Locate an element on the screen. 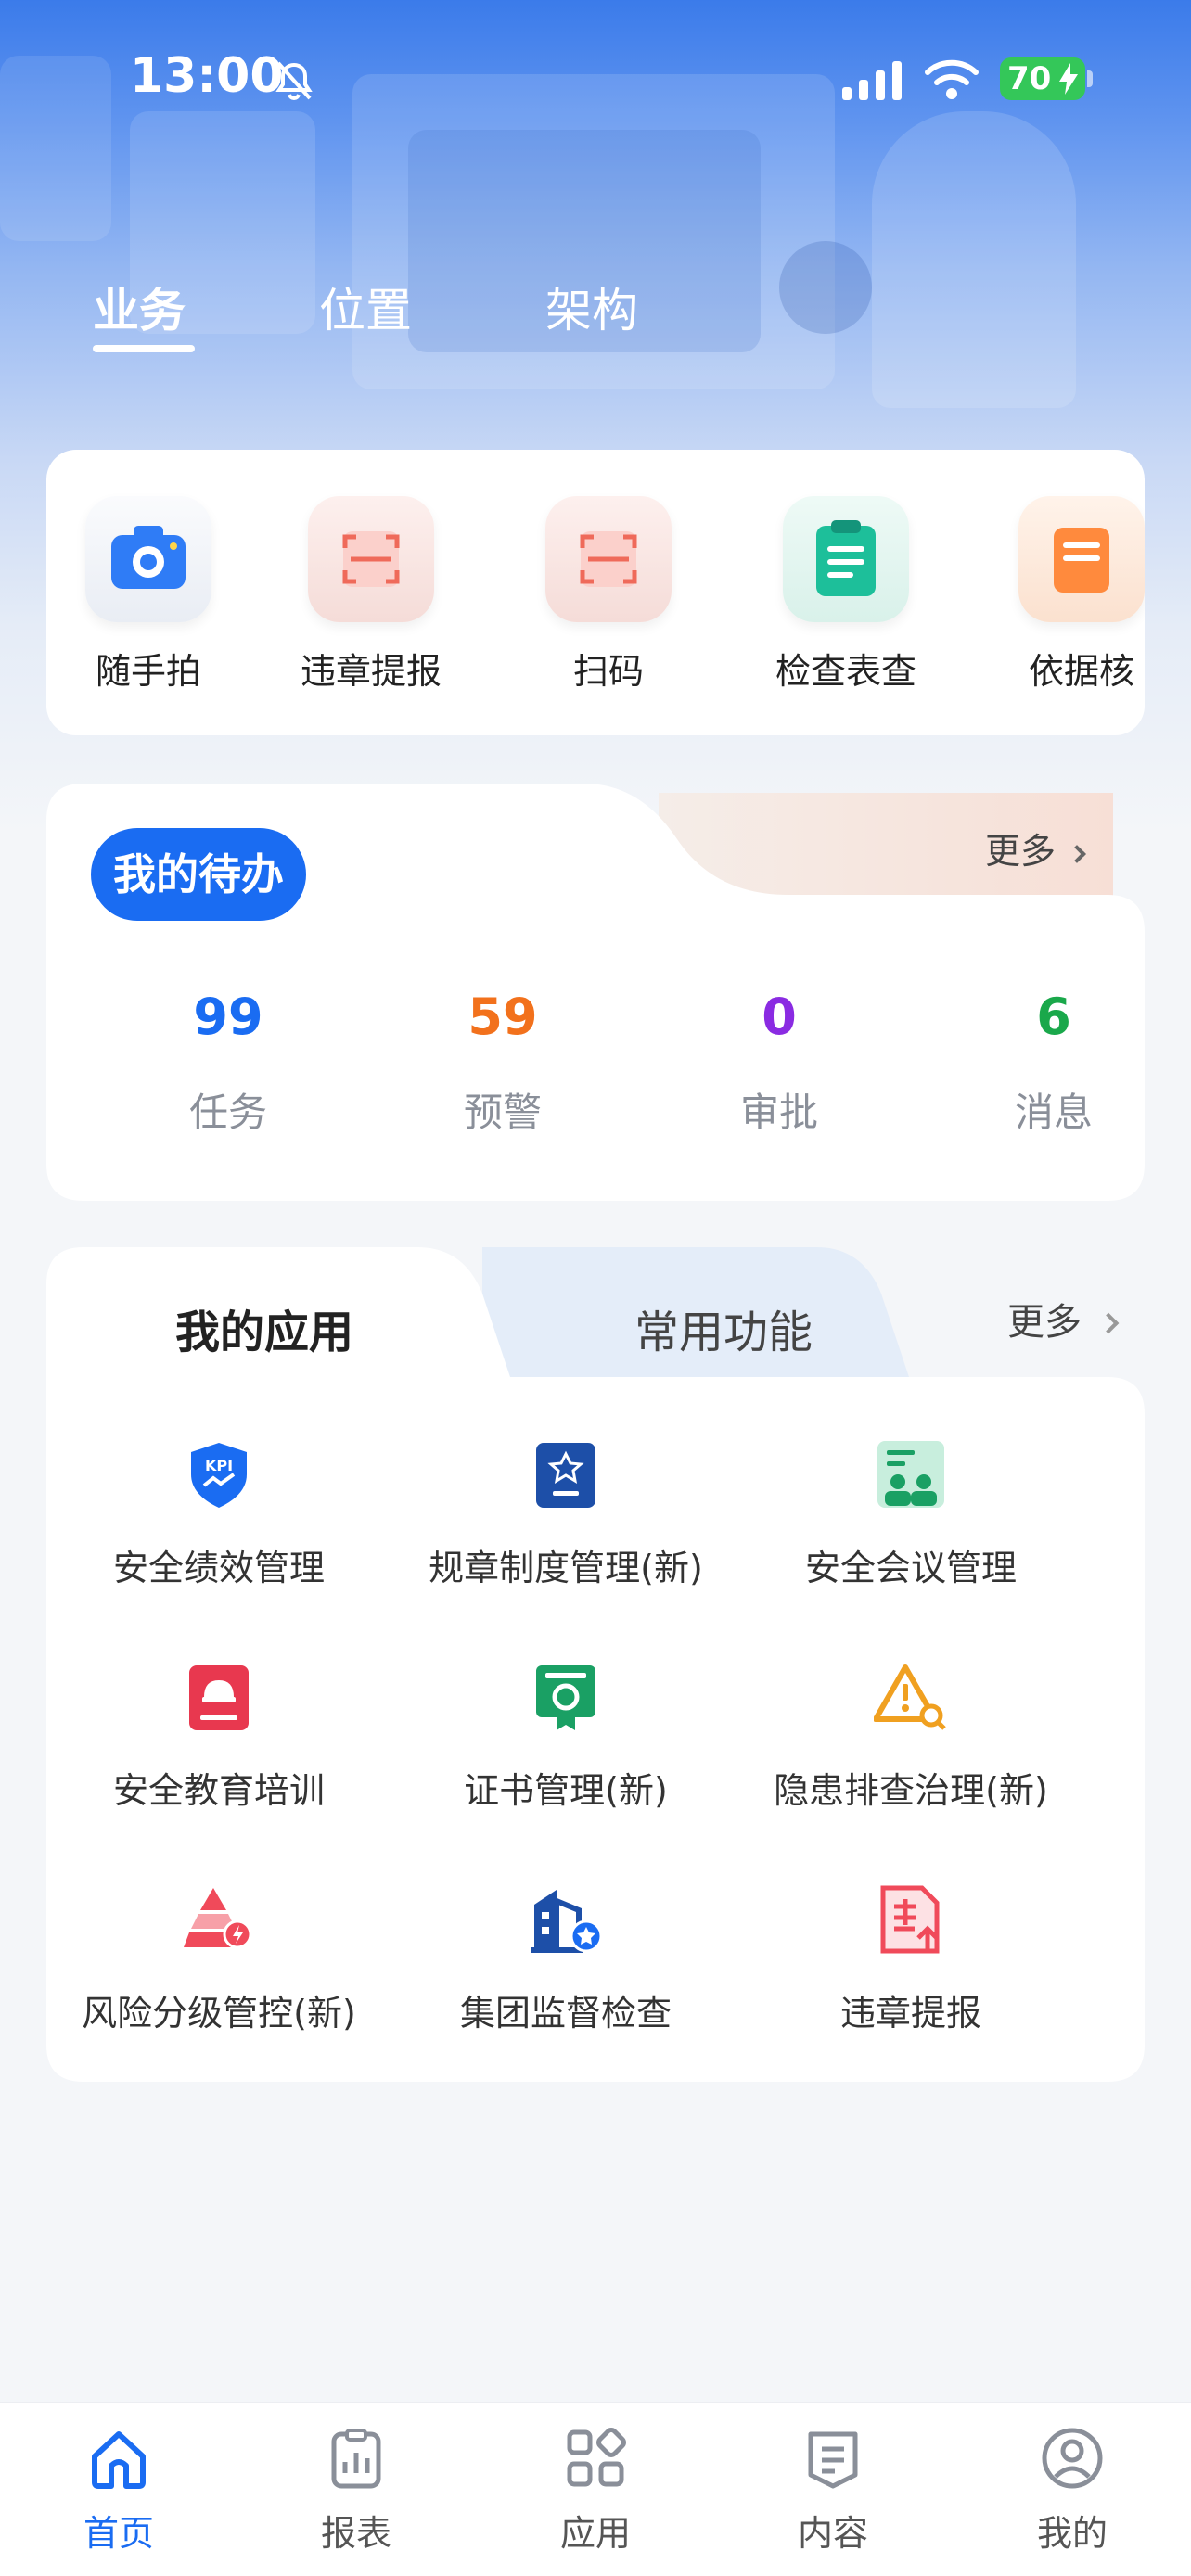 This screenshot has width=1191, height=2576. checklist-icon is located at coordinates (846, 559).